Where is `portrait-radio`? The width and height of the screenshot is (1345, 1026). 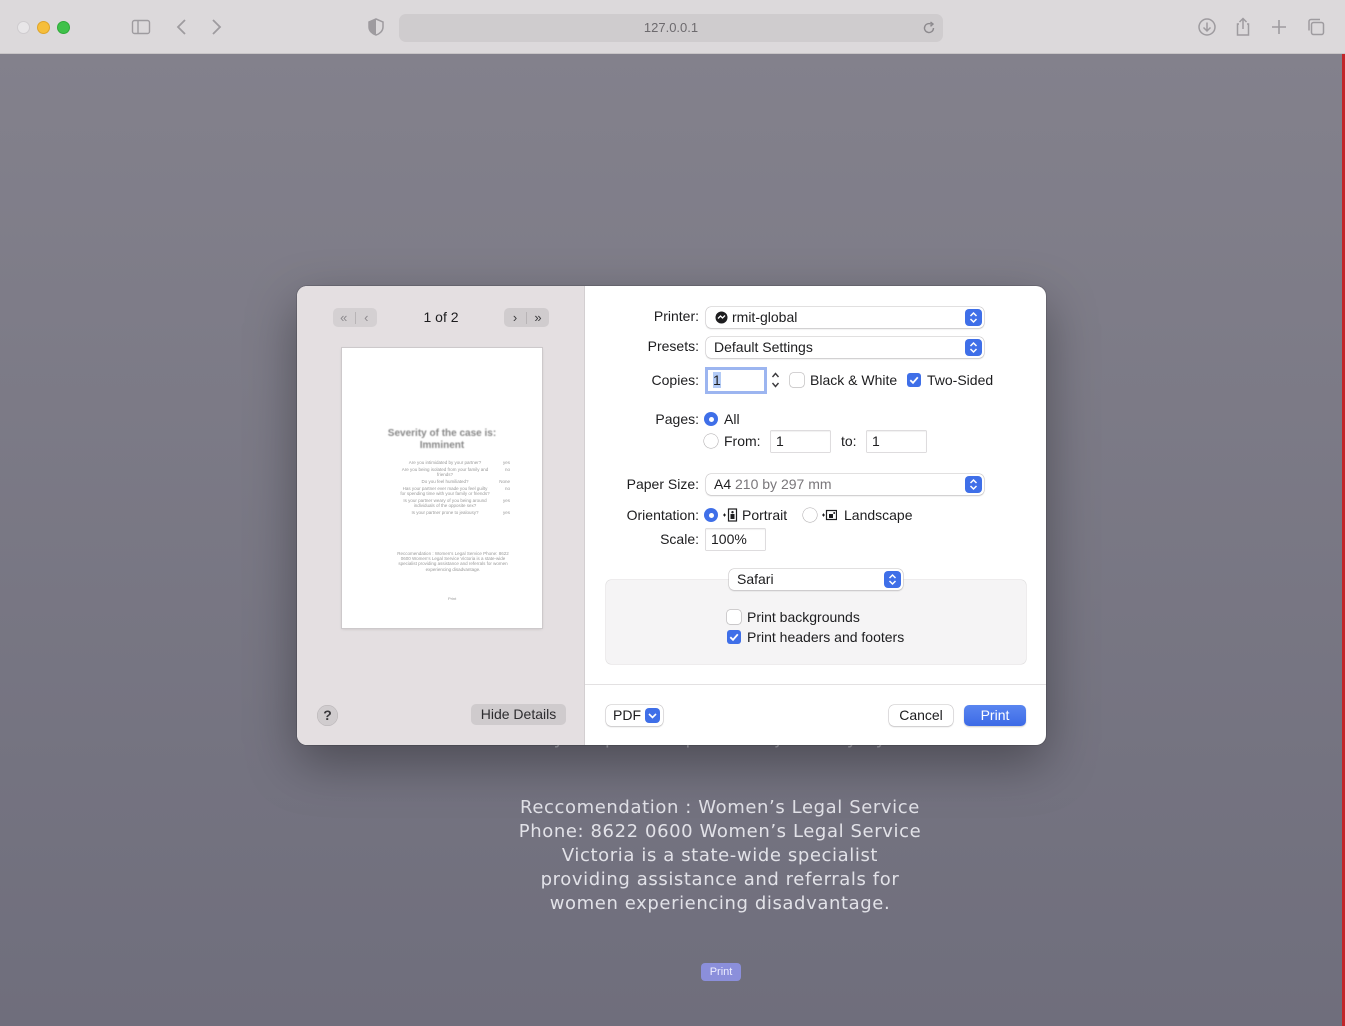 portrait-radio is located at coordinates (711, 515).